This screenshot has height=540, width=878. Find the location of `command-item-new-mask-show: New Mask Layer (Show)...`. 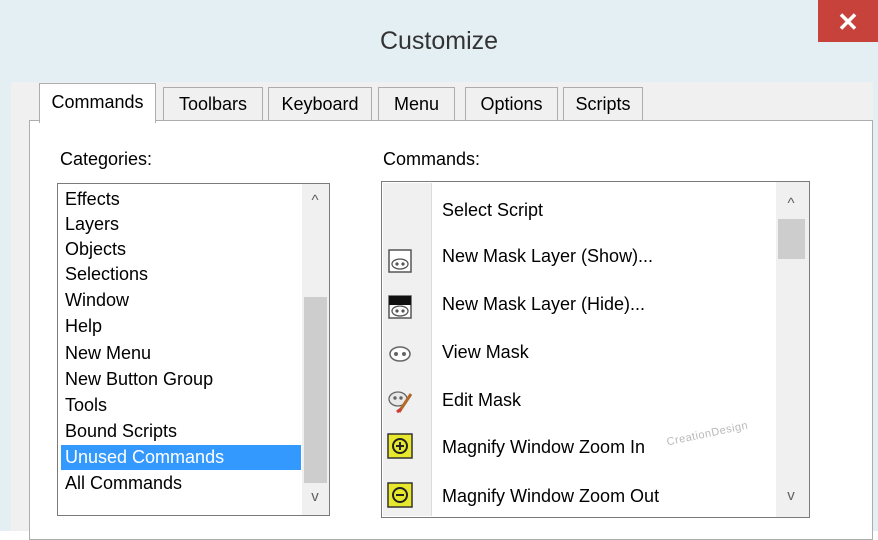

command-item-new-mask-show: New Mask Layer (Show)... is located at coordinates (547, 256).